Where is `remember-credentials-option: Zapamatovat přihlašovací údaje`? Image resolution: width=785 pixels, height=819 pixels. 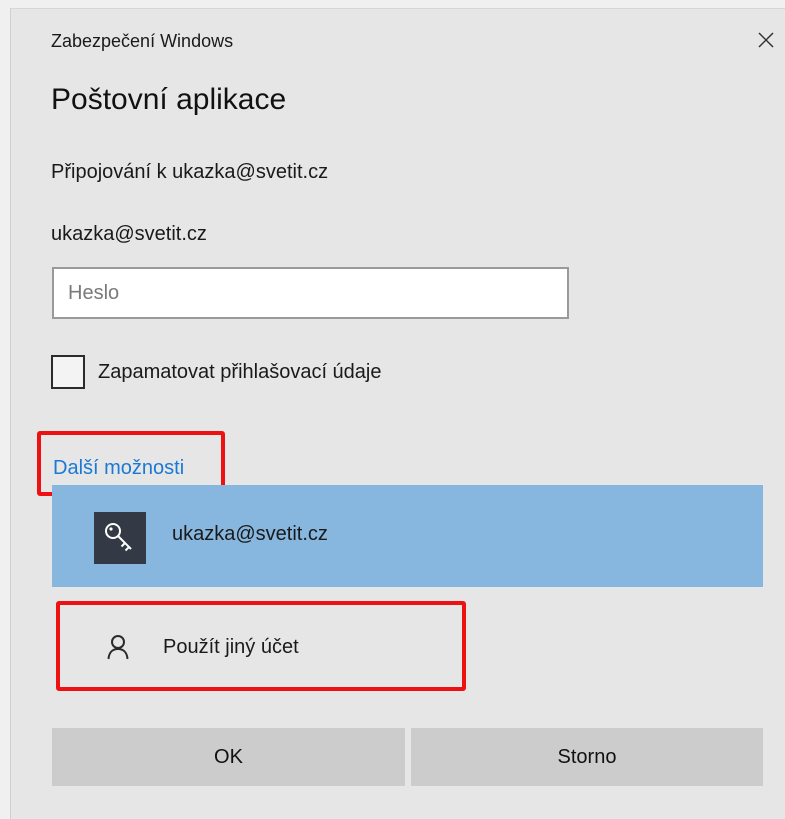 remember-credentials-option: Zapamatovat přihlašovací údaje is located at coordinates (216, 372).